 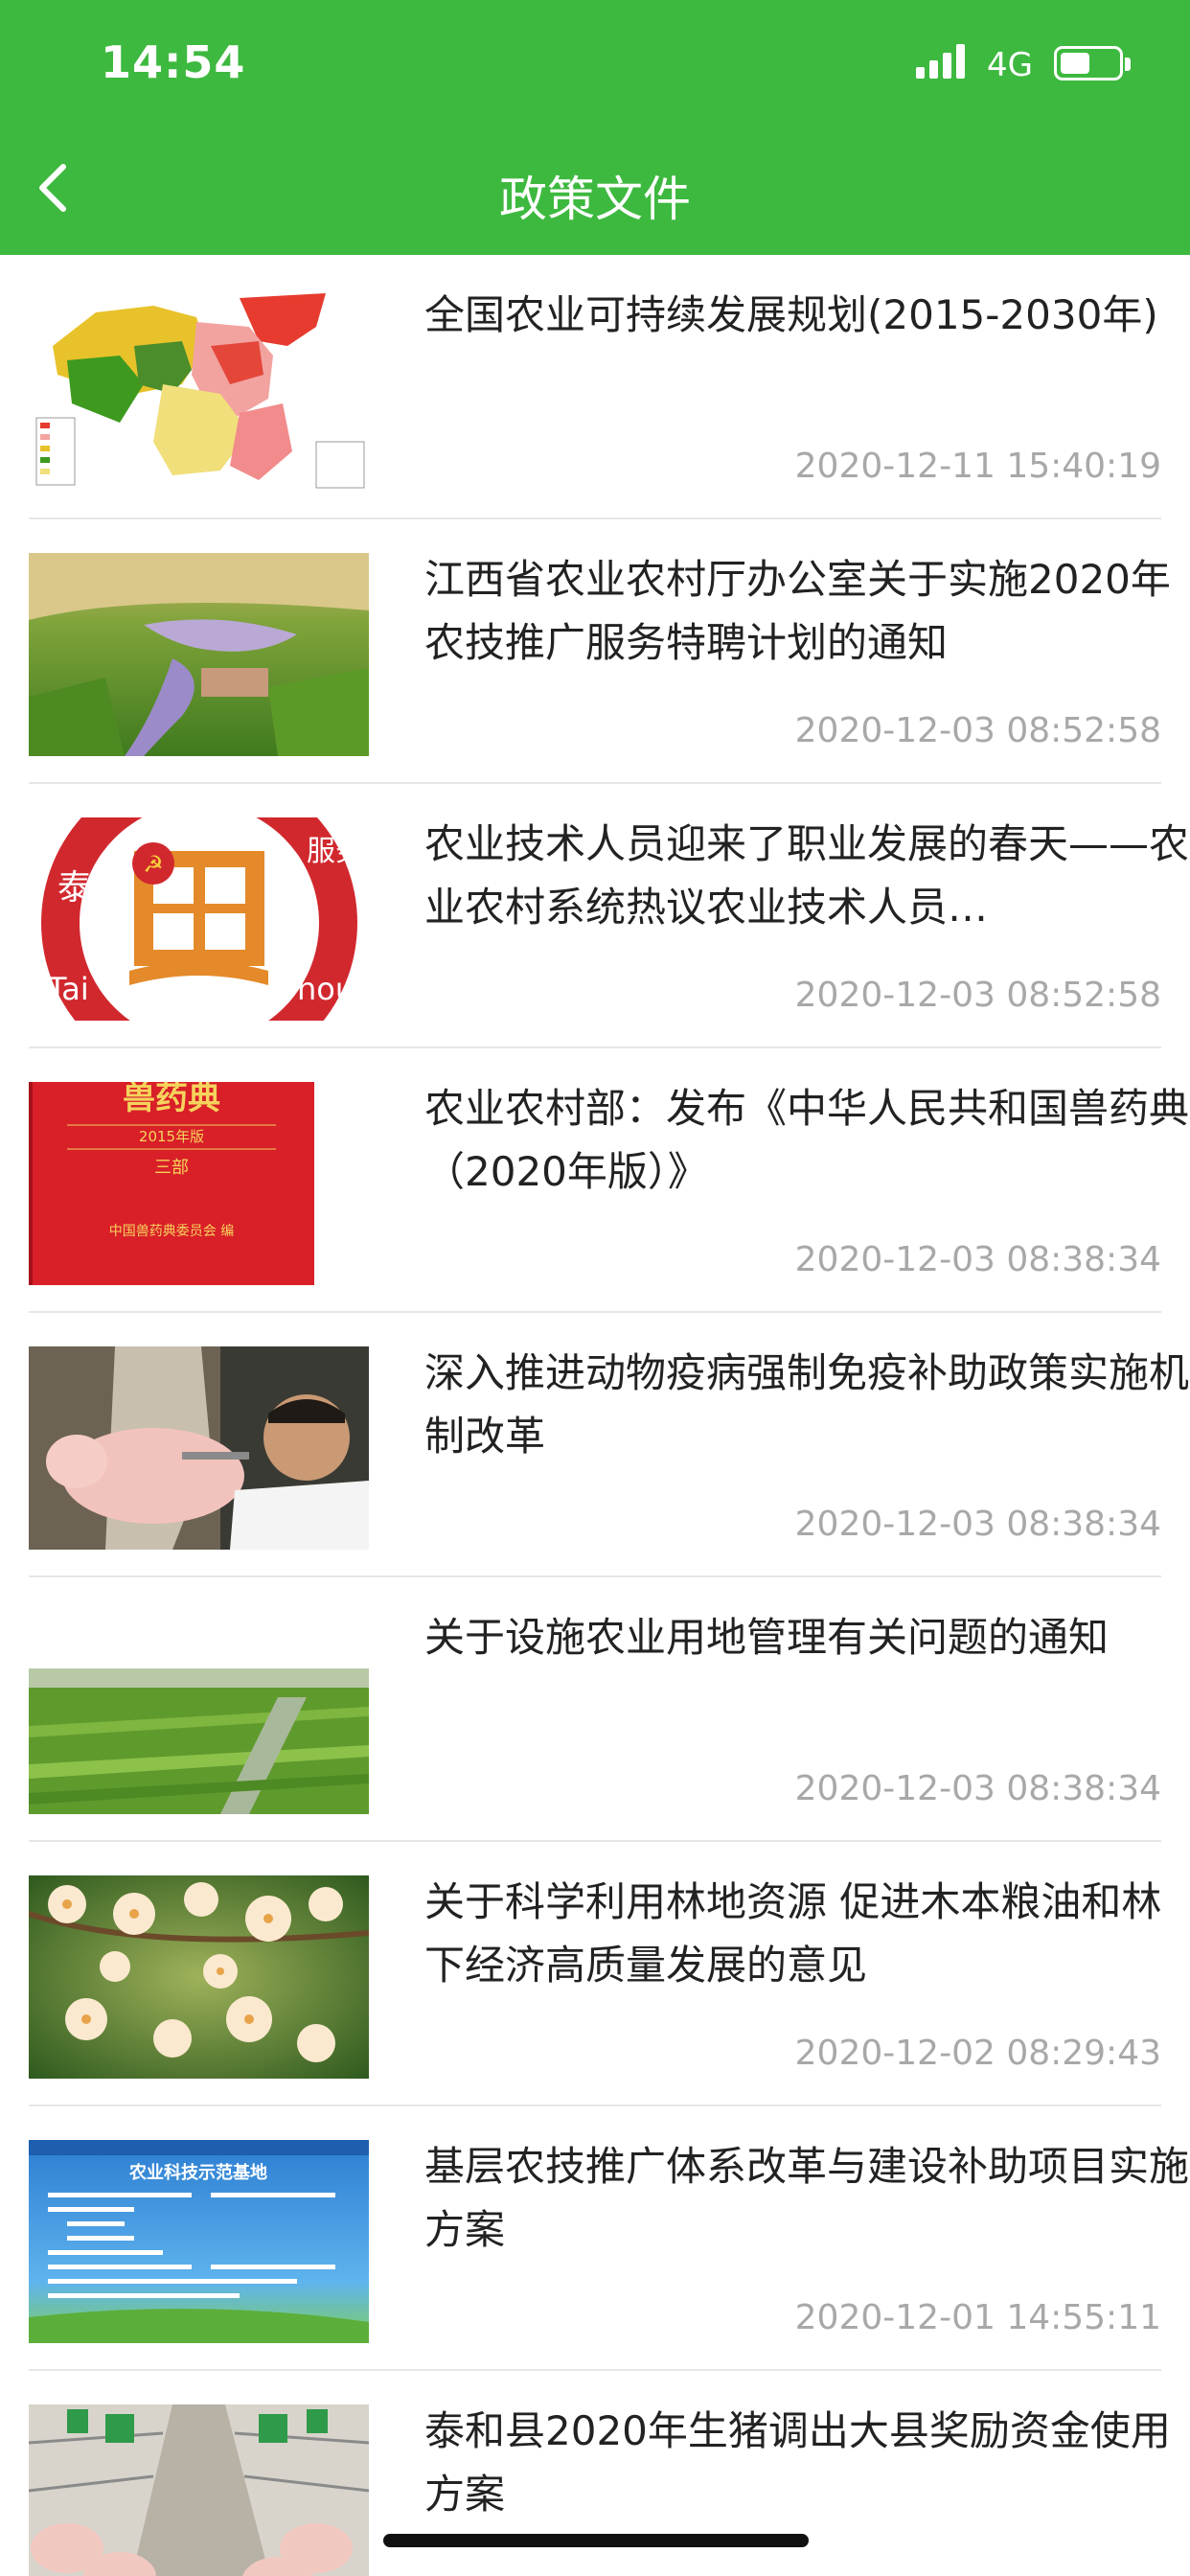 I want to click on book-part-text: 三部, so click(x=171, y=1168).